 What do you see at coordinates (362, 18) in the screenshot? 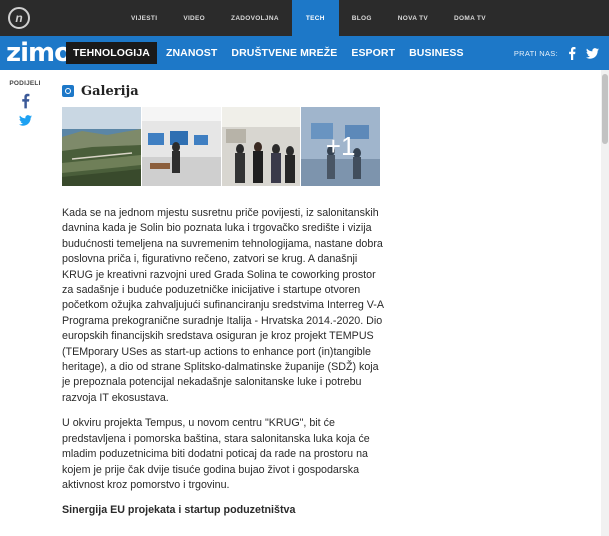
I see `network-link-blog: BLOG` at bounding box center [362, 18].